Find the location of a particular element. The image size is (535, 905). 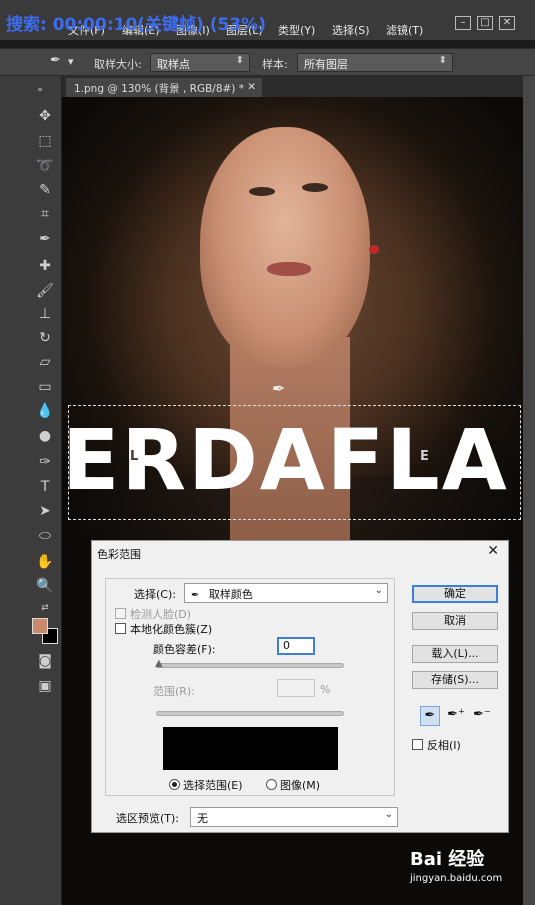

select-value: 取样颜色 is located at coordinates (230, 594).